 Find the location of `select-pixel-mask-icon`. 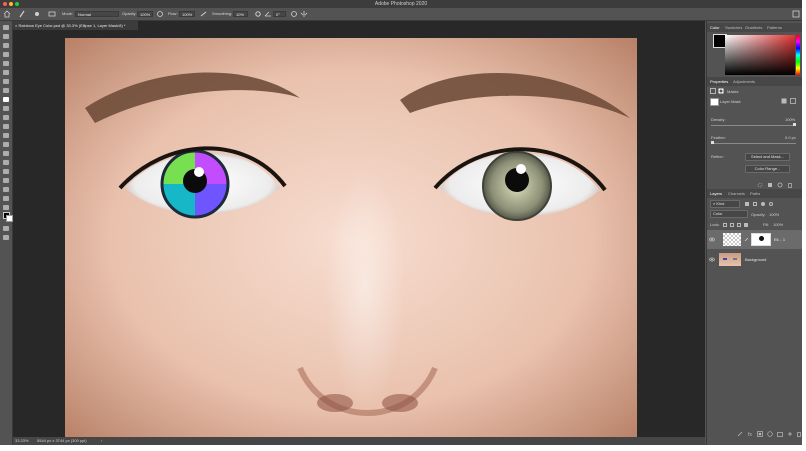

select-pixel-mask-icon is located at coordinates (784, 101).